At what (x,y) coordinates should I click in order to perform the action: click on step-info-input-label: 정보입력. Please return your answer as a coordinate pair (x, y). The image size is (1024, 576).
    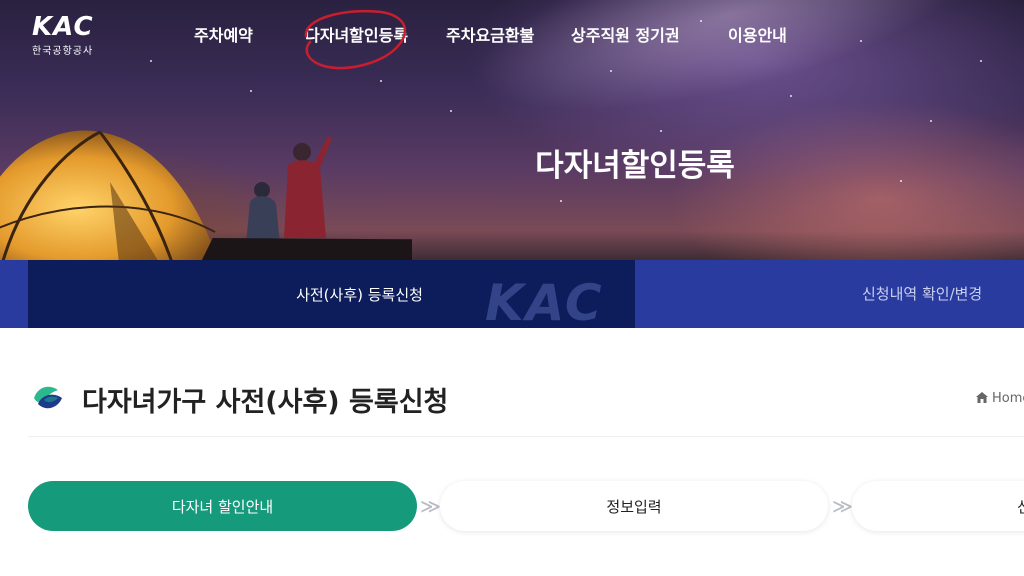
    Looking at the image, I should click on (634, 506).